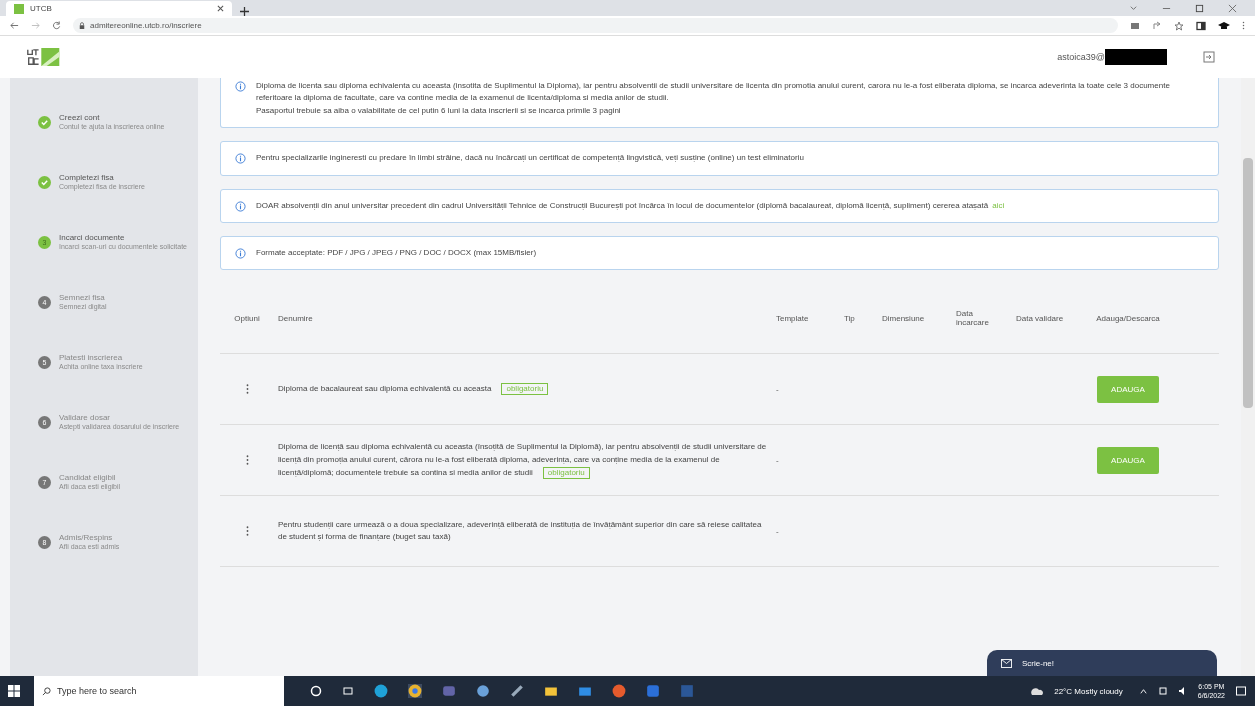 The image size is (1255, 706). What do you see at coordinates (1037, 691) in the screenshot?
I see `weather-icon` at bounding box center [1037, 691].